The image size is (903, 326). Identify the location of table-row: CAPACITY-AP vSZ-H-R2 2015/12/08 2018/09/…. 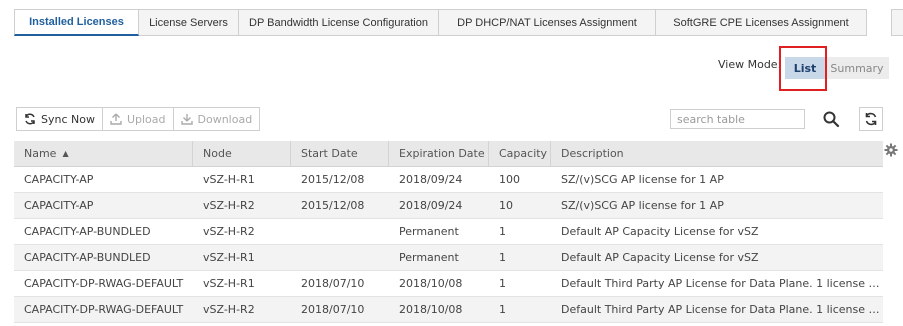
(448, 206).